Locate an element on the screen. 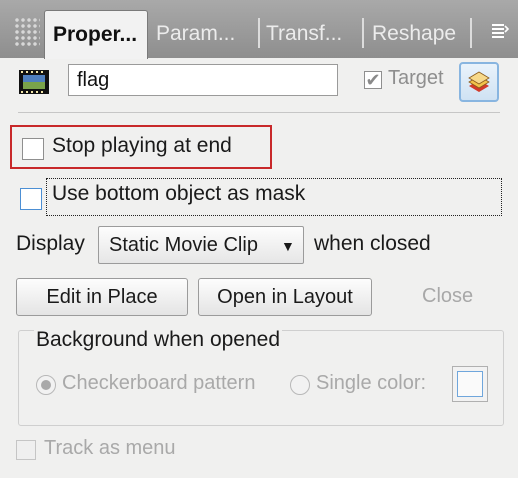 The width and height of the screenshot is (518, 478). display-label: Display is located at coordinates (50, 243).